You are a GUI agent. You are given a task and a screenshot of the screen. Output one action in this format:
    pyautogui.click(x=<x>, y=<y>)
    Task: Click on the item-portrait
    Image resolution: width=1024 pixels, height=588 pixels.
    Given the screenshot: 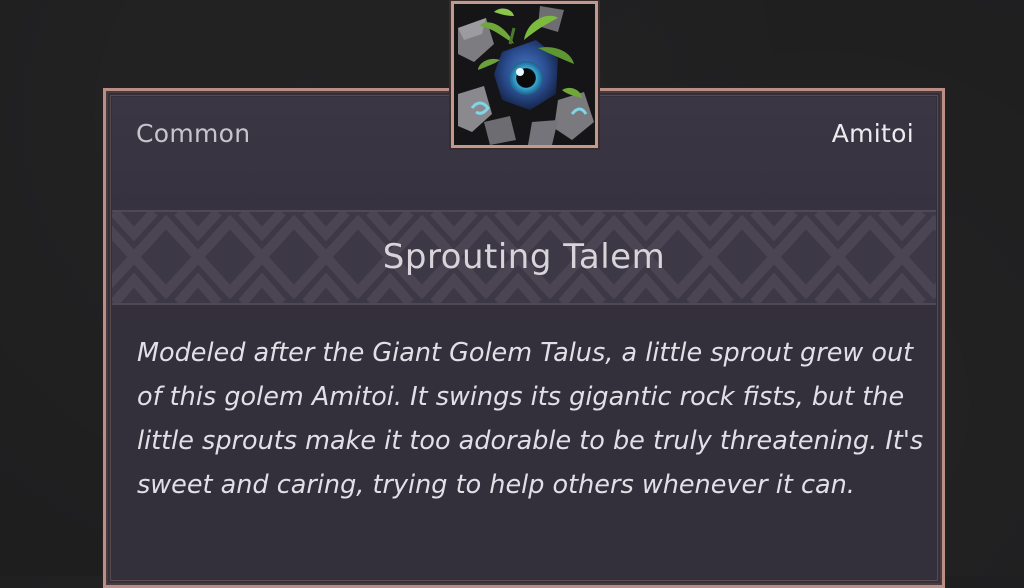 What is the action you would take?
    pyautogui.click(x=524, y=74)
    